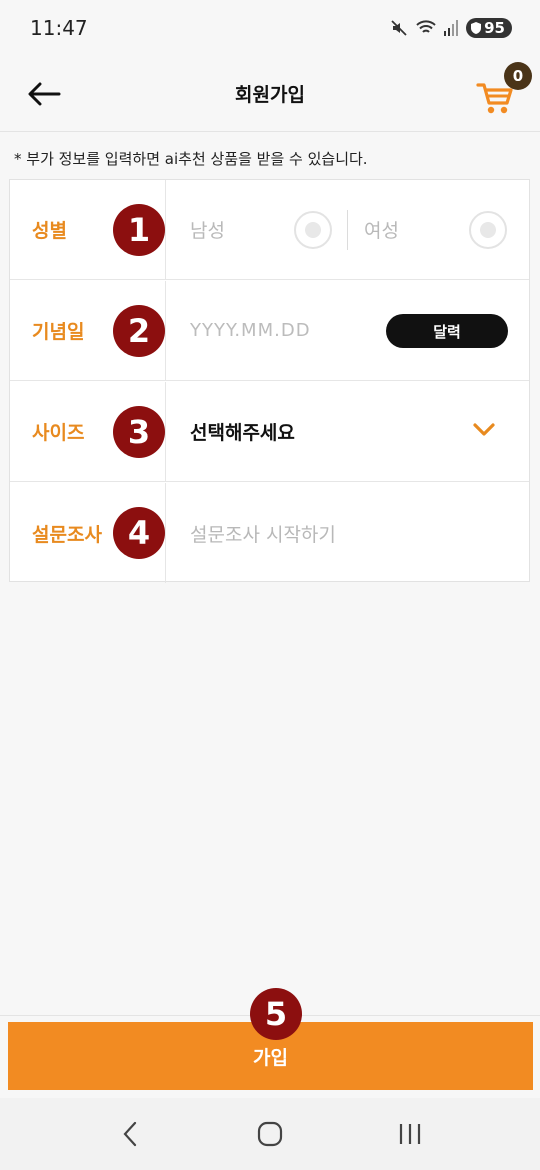 This screenshot has height=1170, width=540. I want to click on step-badge-4: 4, so click(139, 533).